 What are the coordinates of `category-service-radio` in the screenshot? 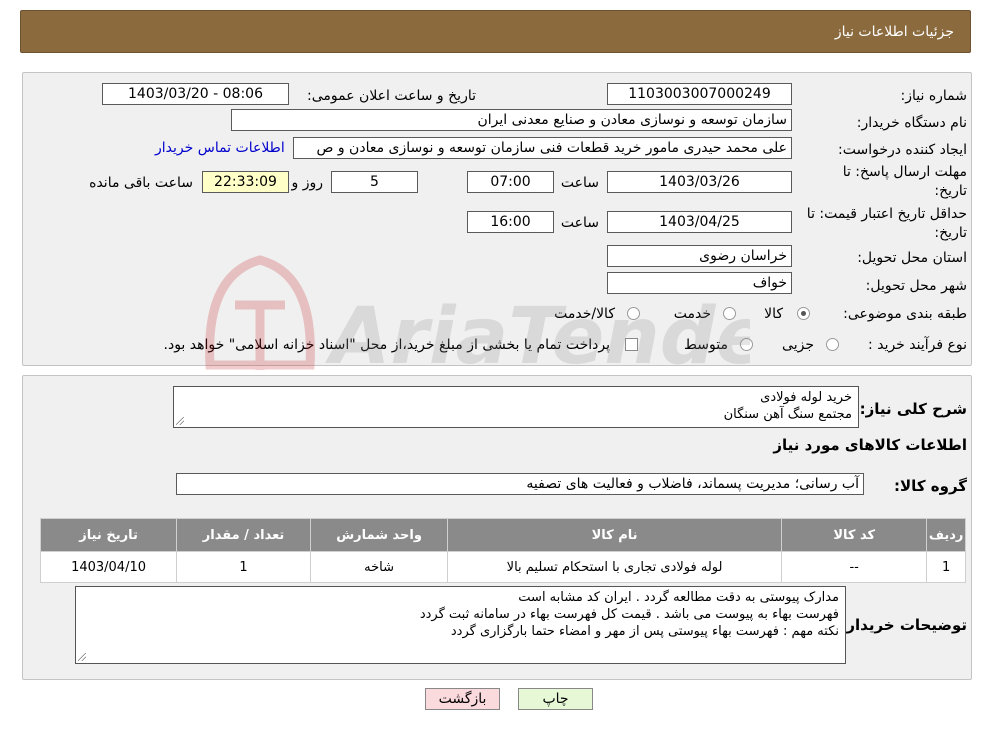 It's located at (729, 313).